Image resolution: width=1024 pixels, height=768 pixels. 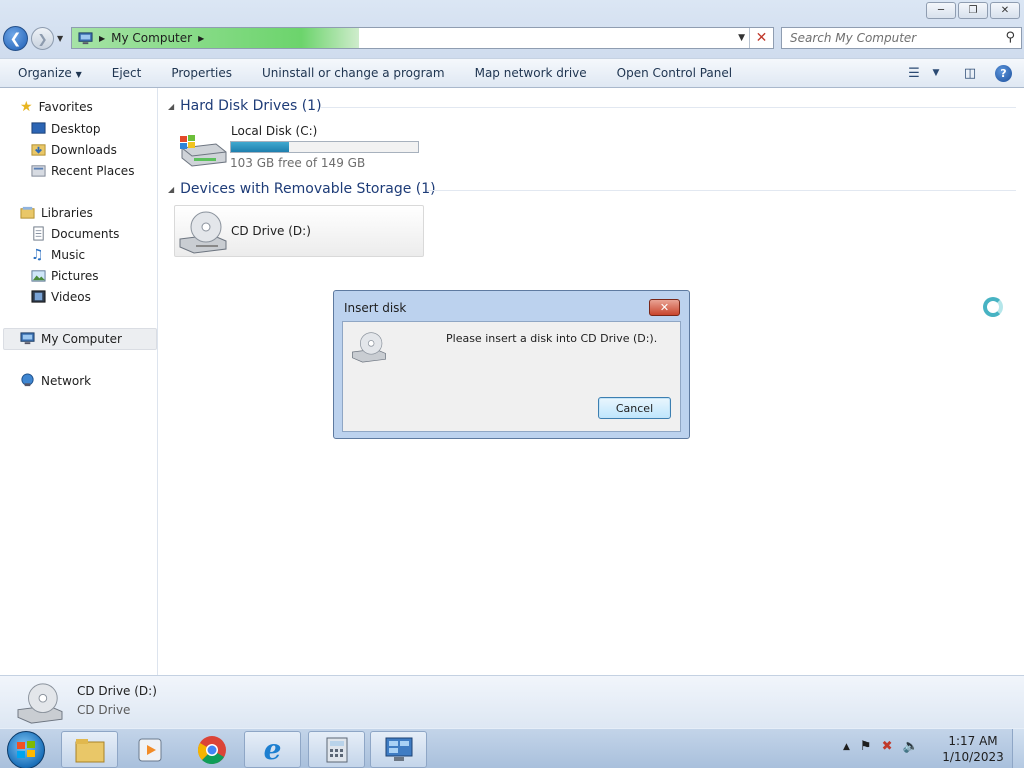 I want to click on chrome-icon, so click(x=211, y=749).